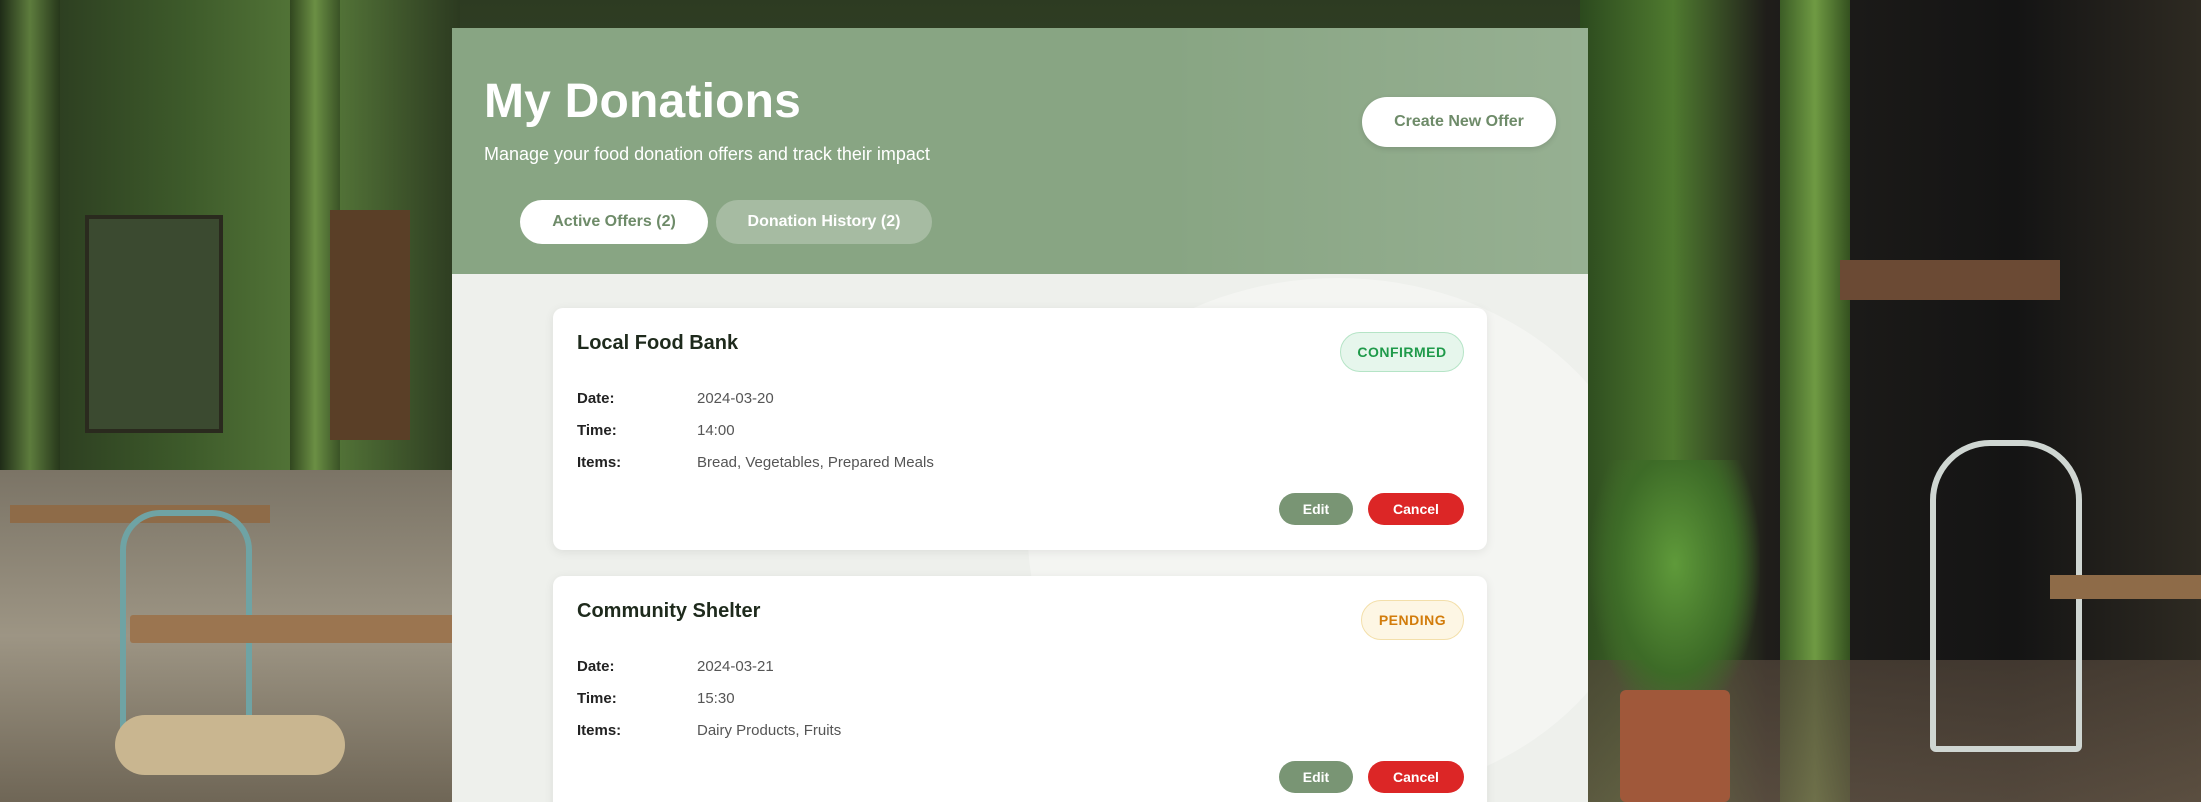  Describe the element at coordinates (614, 222) in the screenshot. I see `tab-active-offers: Active Offers (2)` at that location.